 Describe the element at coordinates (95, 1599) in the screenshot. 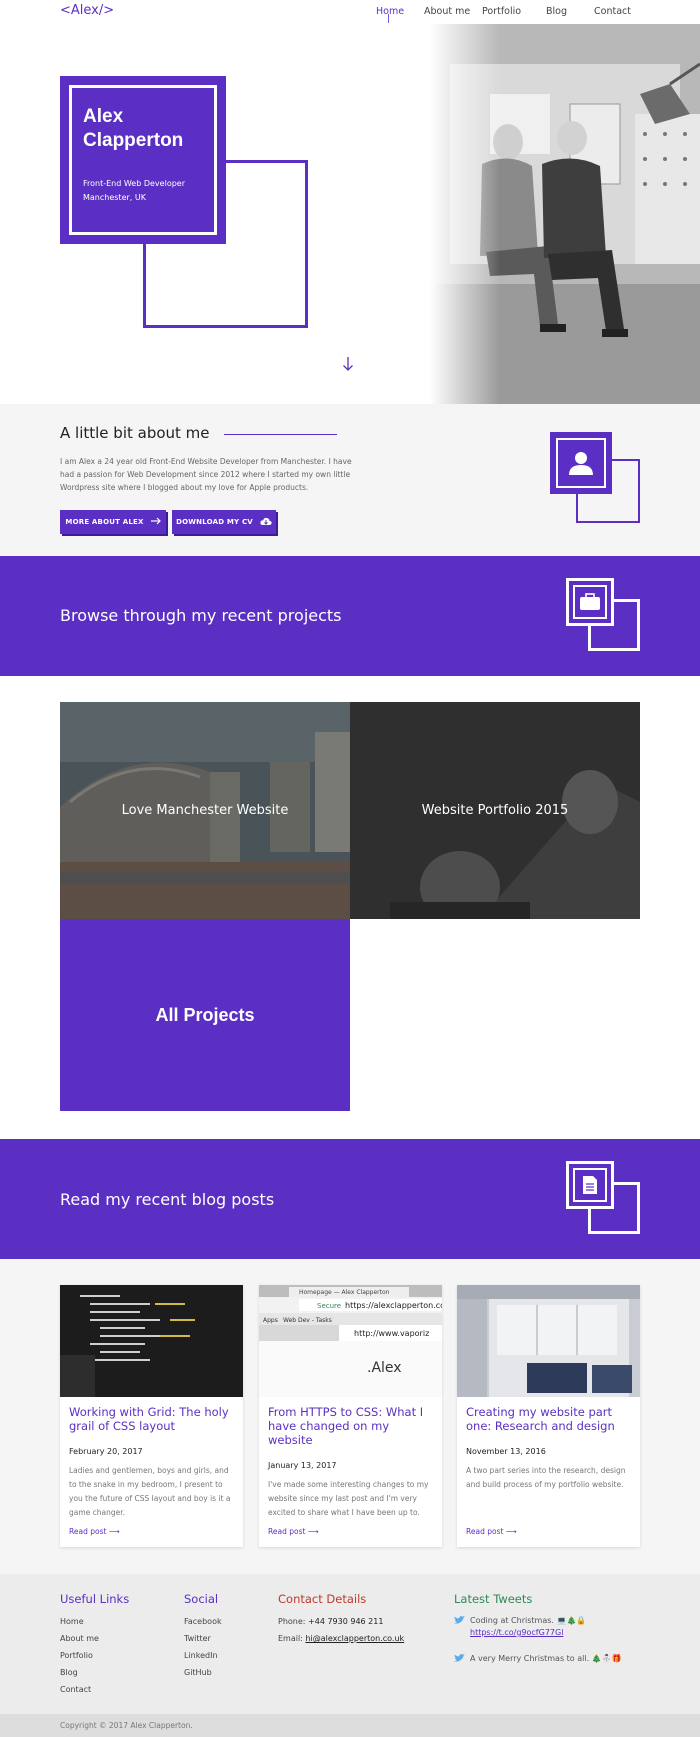

I see `footer-useful-title: Useful Links` at that location.